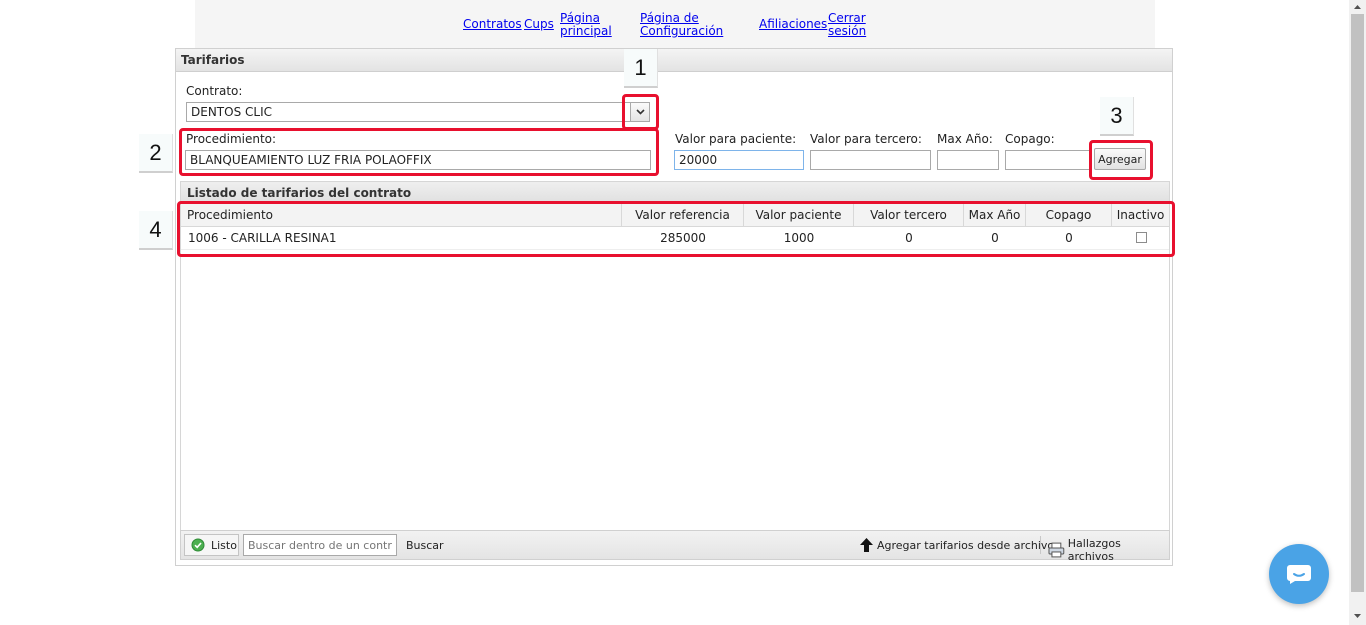 The width and height of the screenshot is (1366, 625). I want to click on nav-cerrar-sesion-link: Cerrar sesión, so click(847, 25).